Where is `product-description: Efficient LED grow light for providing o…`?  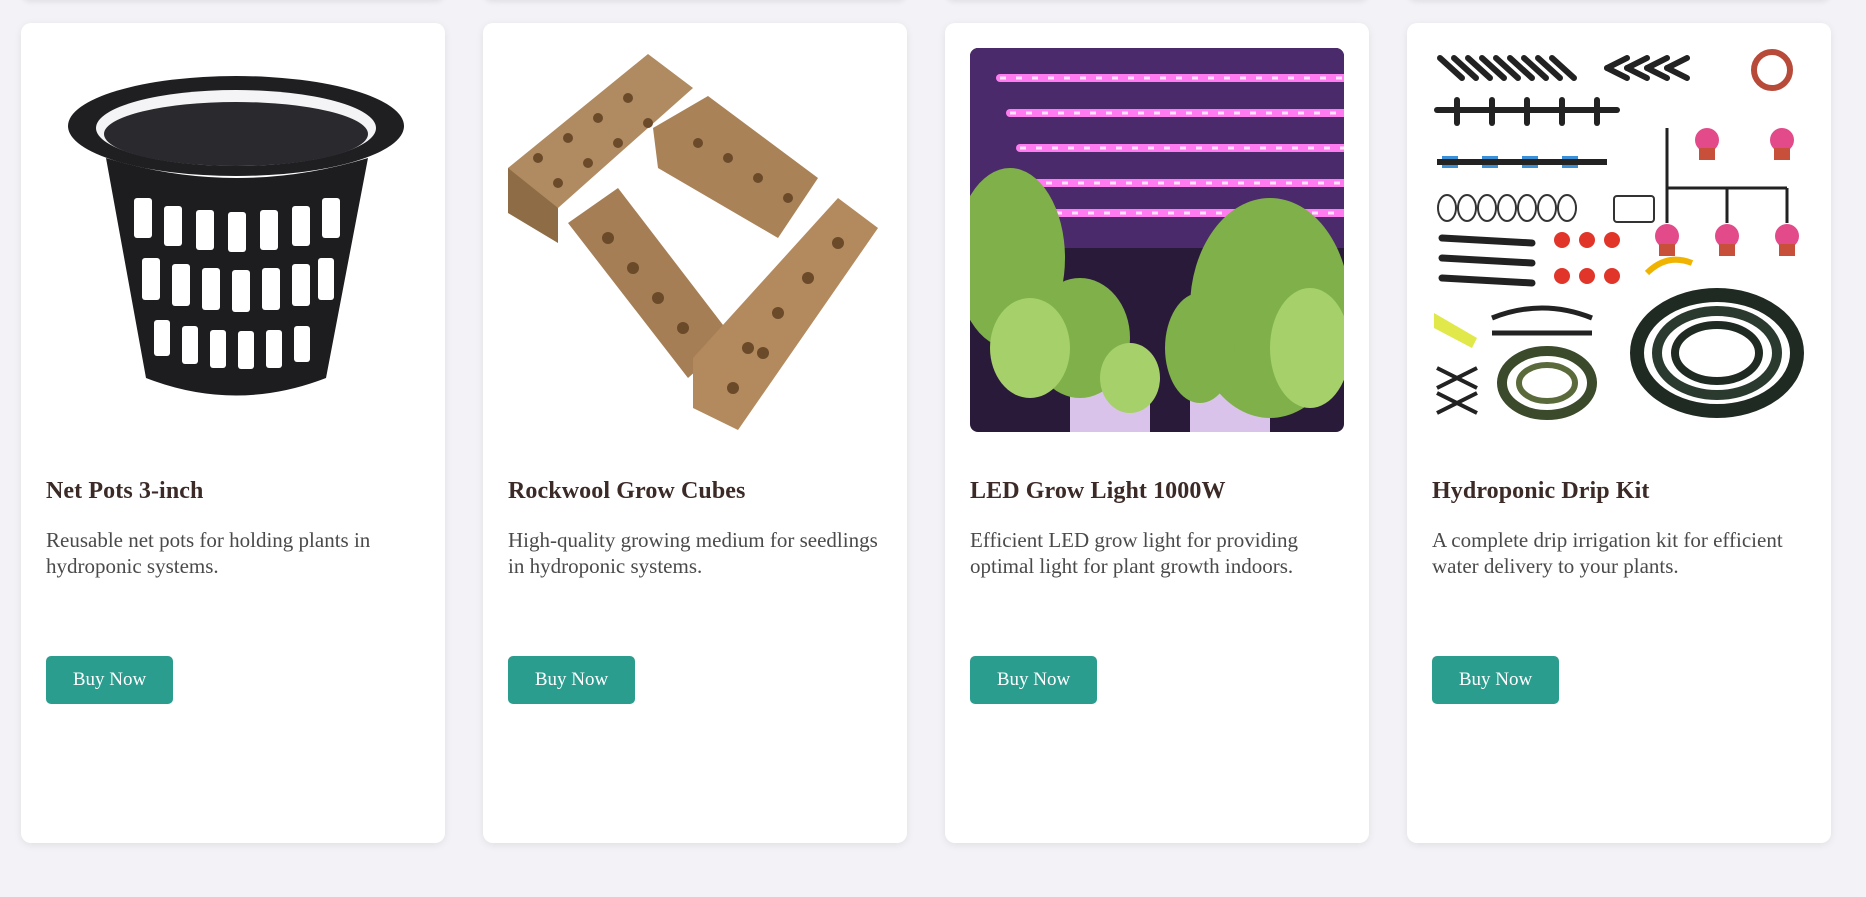 product-description: Efficient LED grow light for providing o… is located at coordinates (1134, 553).